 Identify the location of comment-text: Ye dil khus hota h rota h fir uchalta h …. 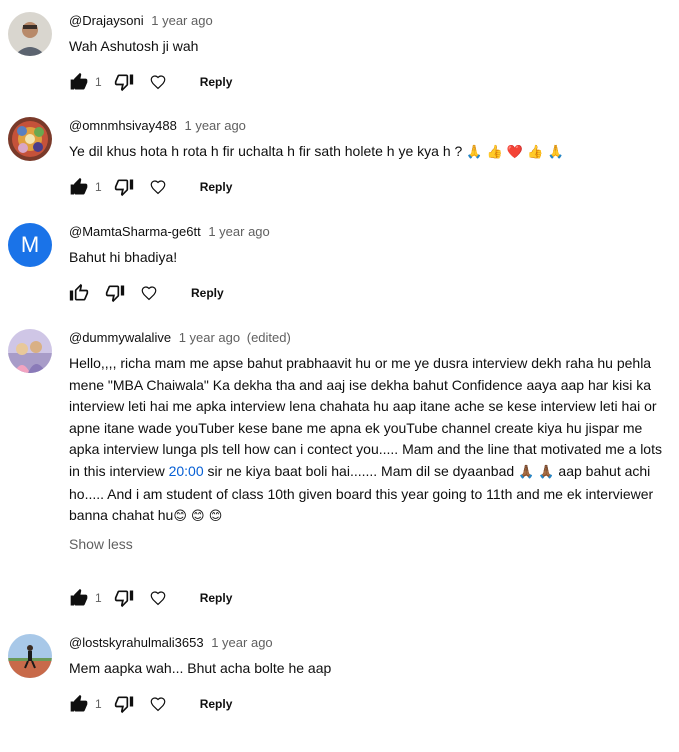
(366, 152).